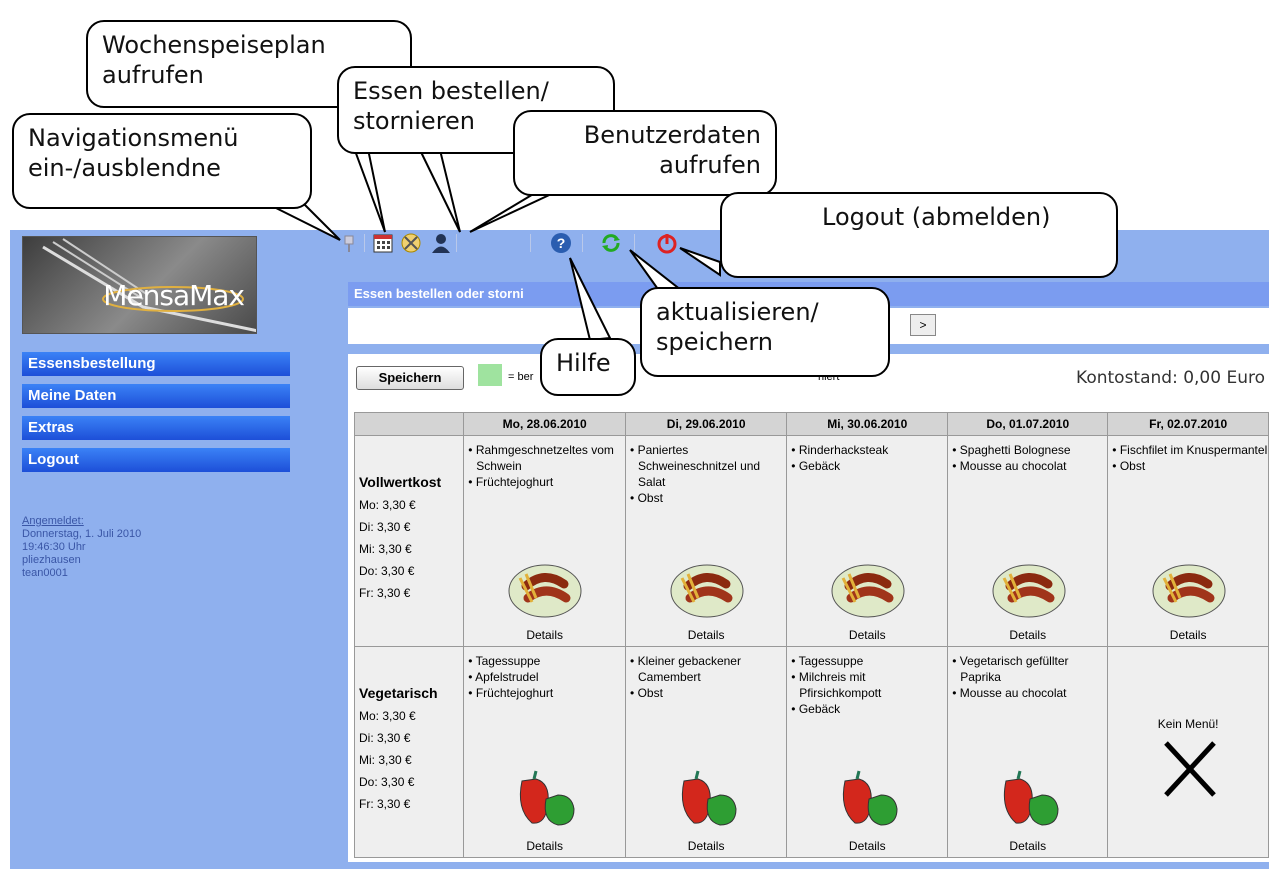  I want to click on power-icon, so click(667, 243).